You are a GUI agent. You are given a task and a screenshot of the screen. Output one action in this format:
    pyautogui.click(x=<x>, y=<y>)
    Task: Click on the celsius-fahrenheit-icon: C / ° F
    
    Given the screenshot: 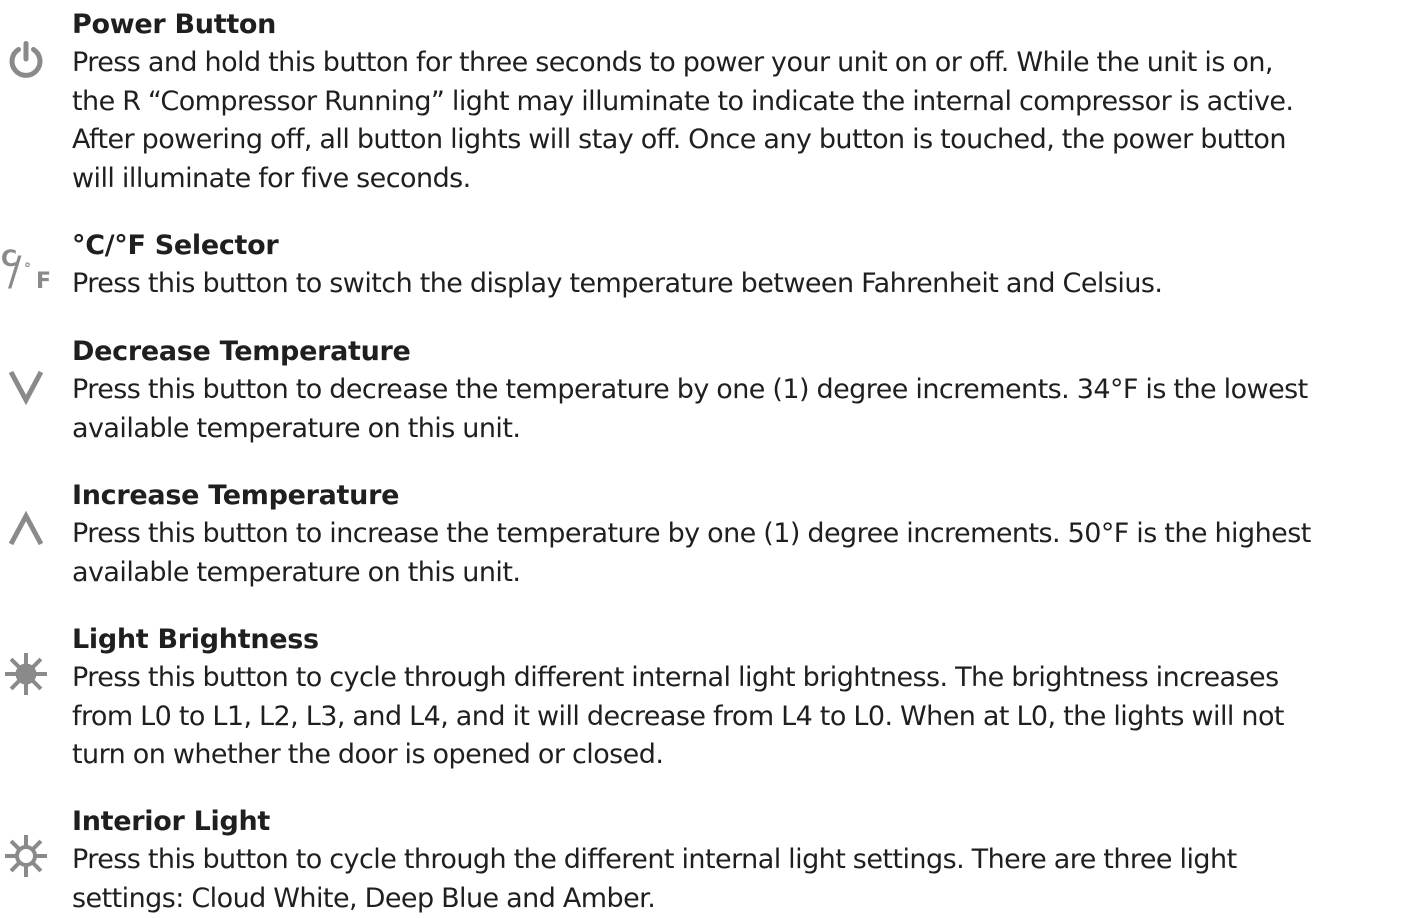 What is the action you would take?
    pyautogui.click(x=26, y=273)
    